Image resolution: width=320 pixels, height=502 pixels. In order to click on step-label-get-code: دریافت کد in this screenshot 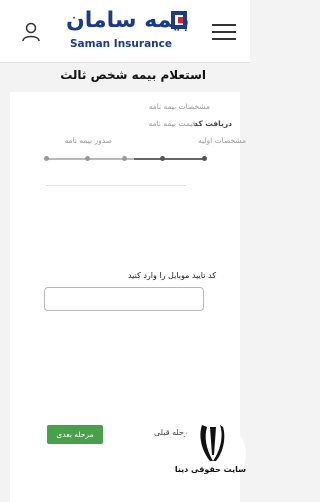, I will do `click(213, 123)`.